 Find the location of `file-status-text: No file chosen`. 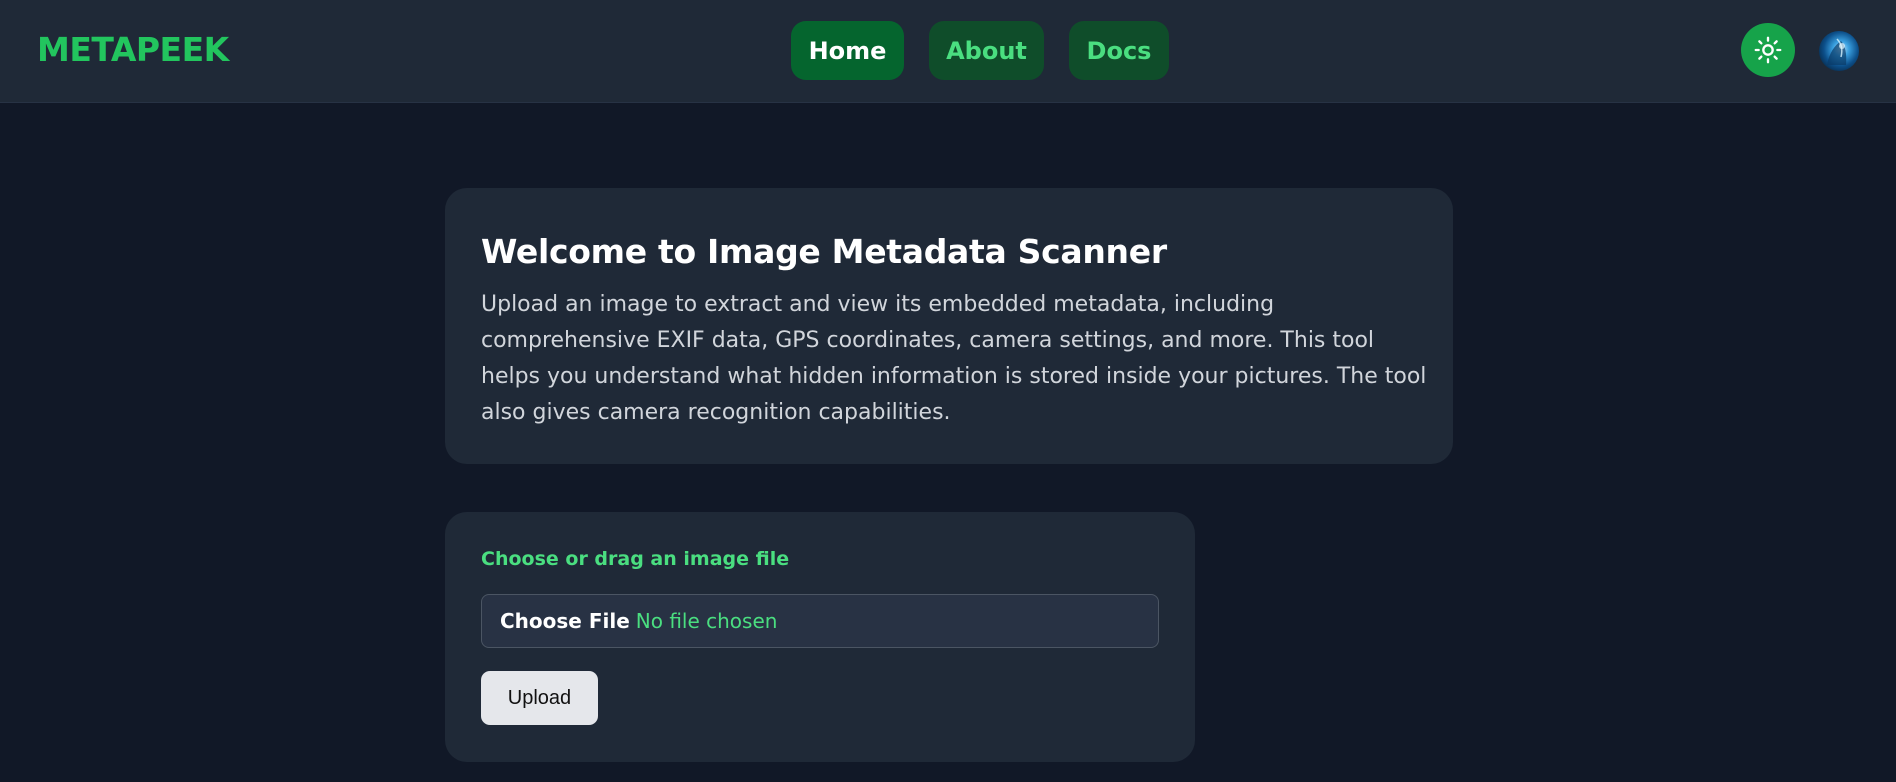

file-status-text: No file chosen is located at coordinates (706, 621).